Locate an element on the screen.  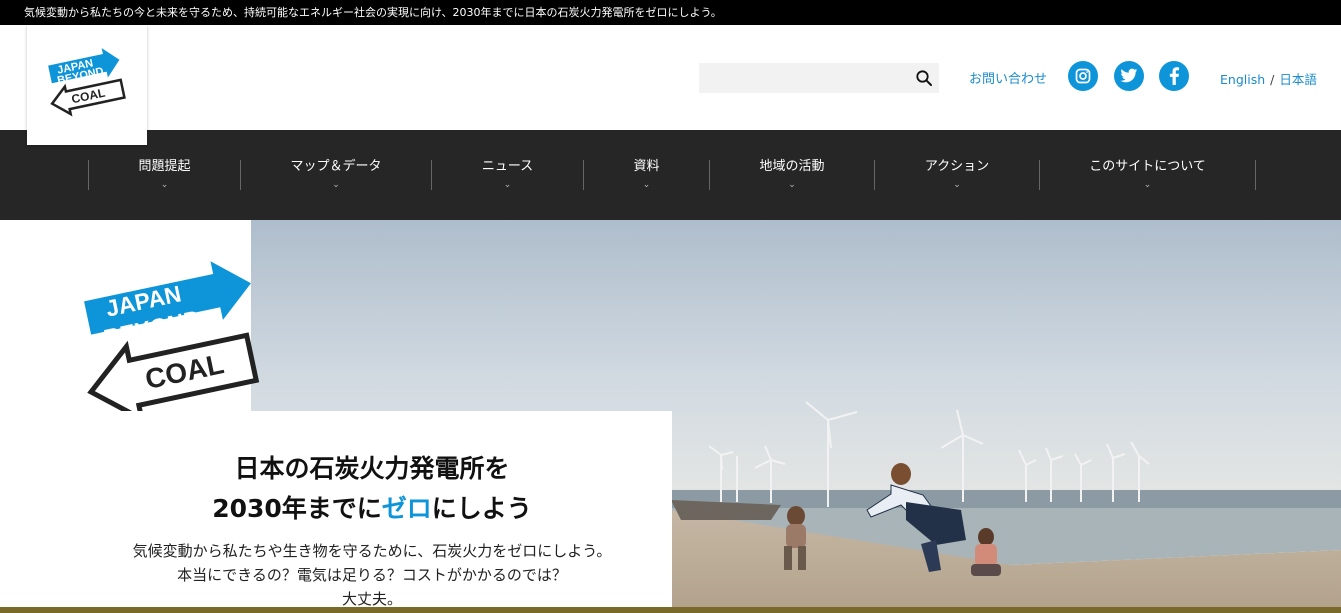
nav-item-action: アクション ⌄ is located at coordinates (957, 175).